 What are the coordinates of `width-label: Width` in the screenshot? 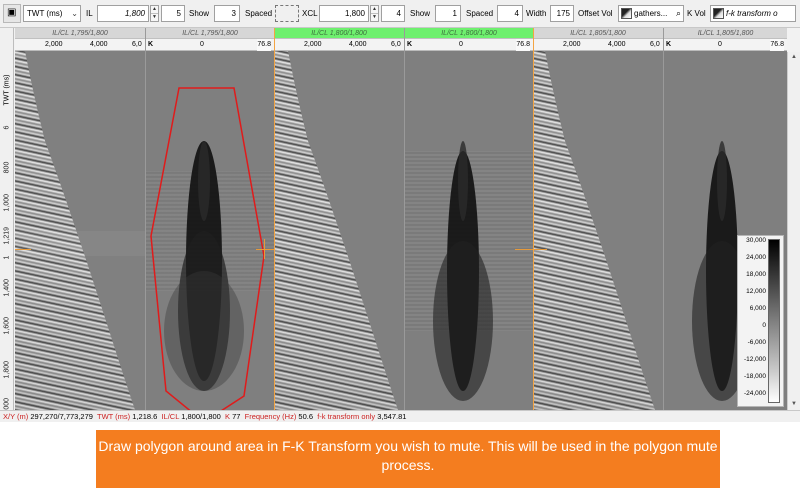 It's located at (536, 13).